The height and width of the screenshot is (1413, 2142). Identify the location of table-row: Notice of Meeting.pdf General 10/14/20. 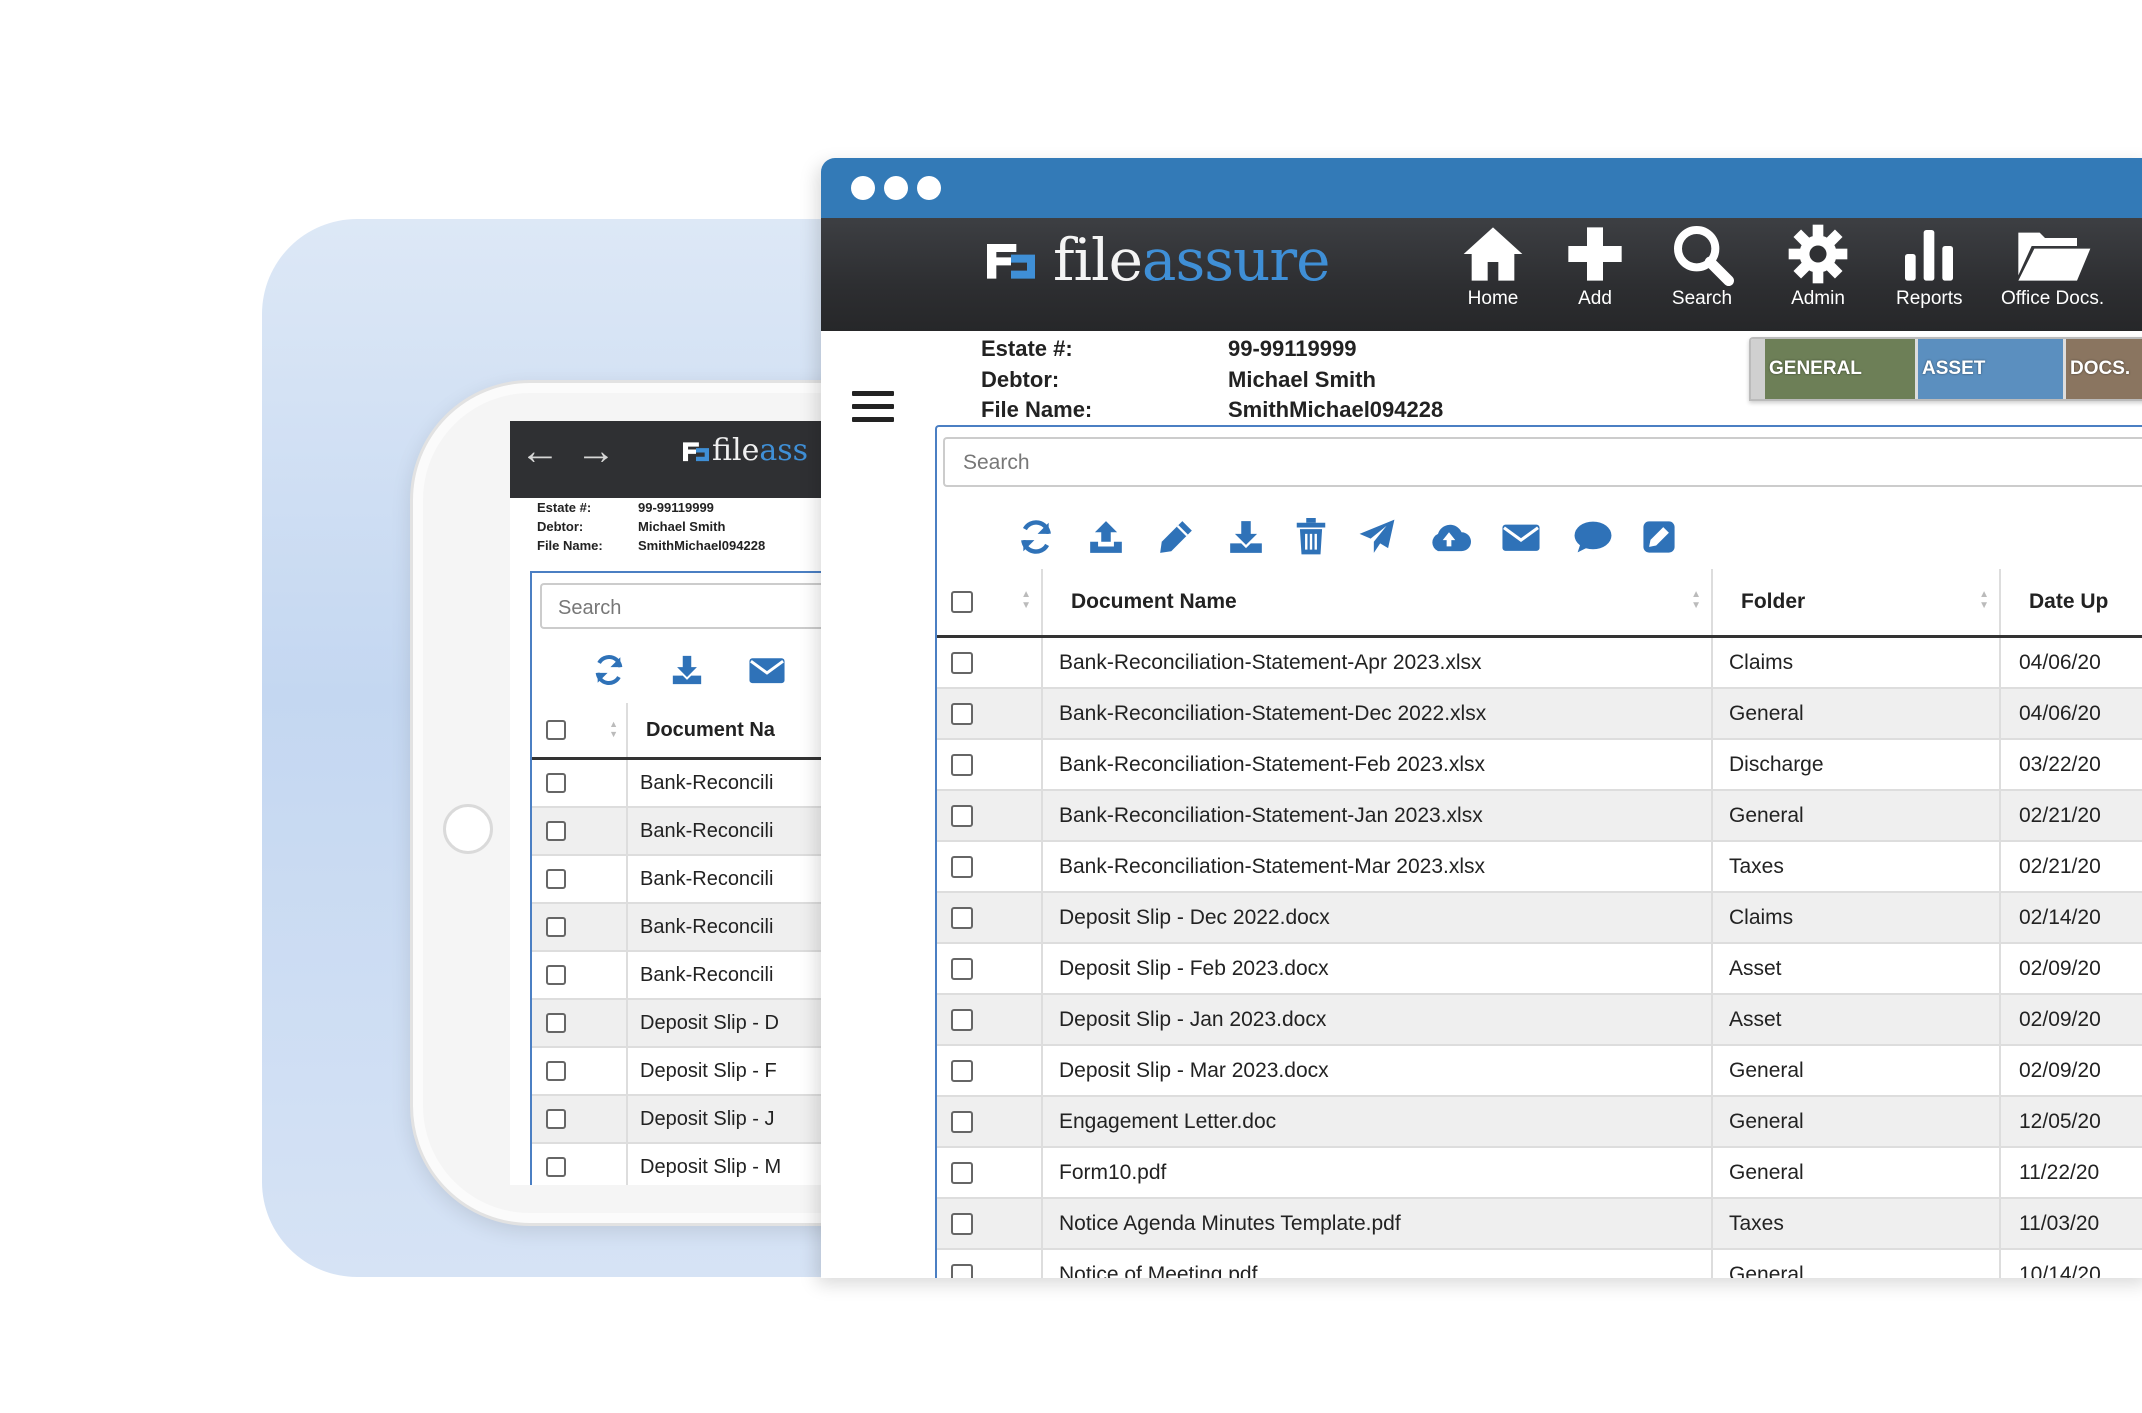
(1539, 1264).